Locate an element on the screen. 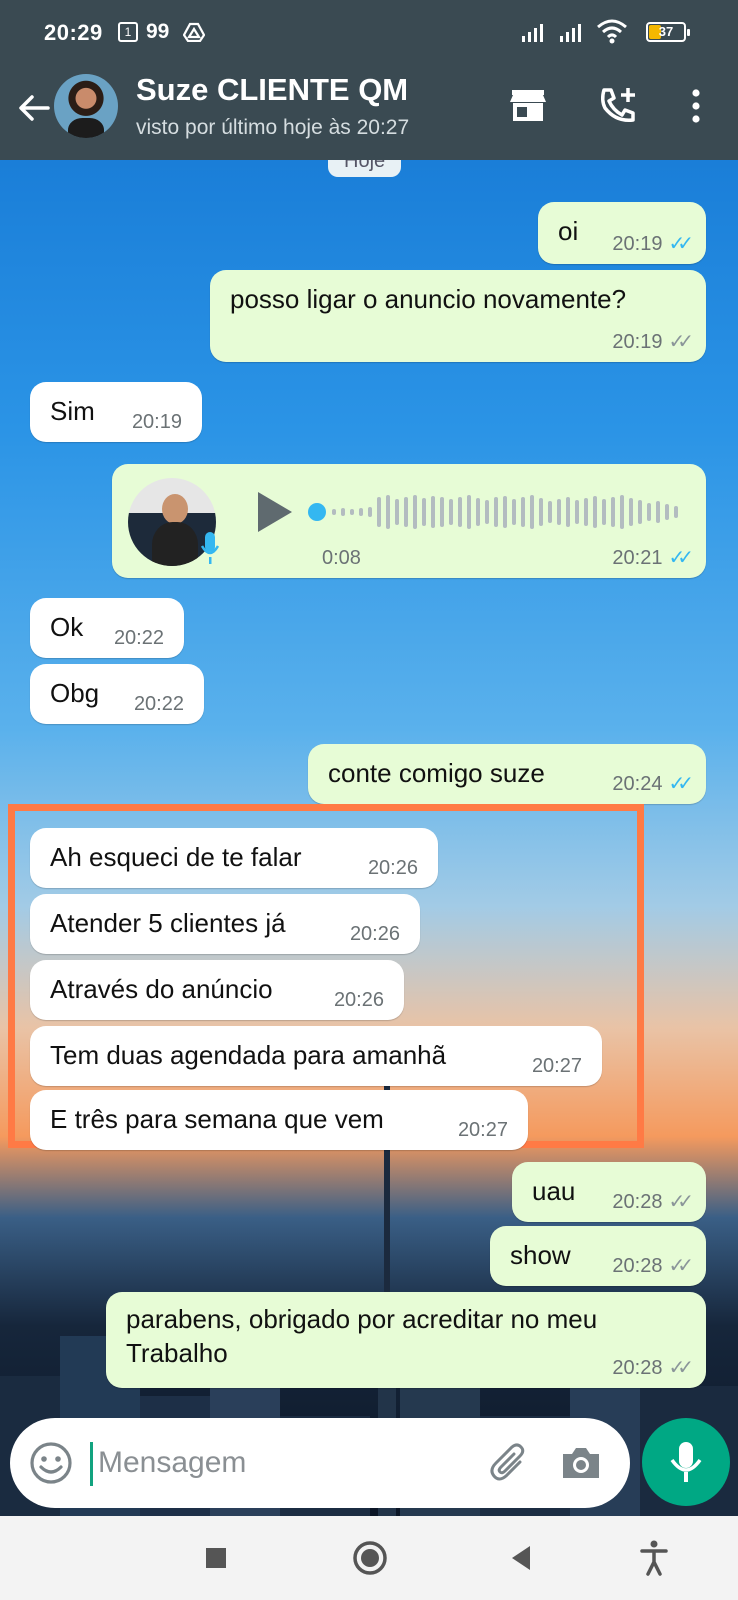 Image resolution: width=738 pixels, height=1600 pixels. recents-icon is located at coordinates (216, 1558).